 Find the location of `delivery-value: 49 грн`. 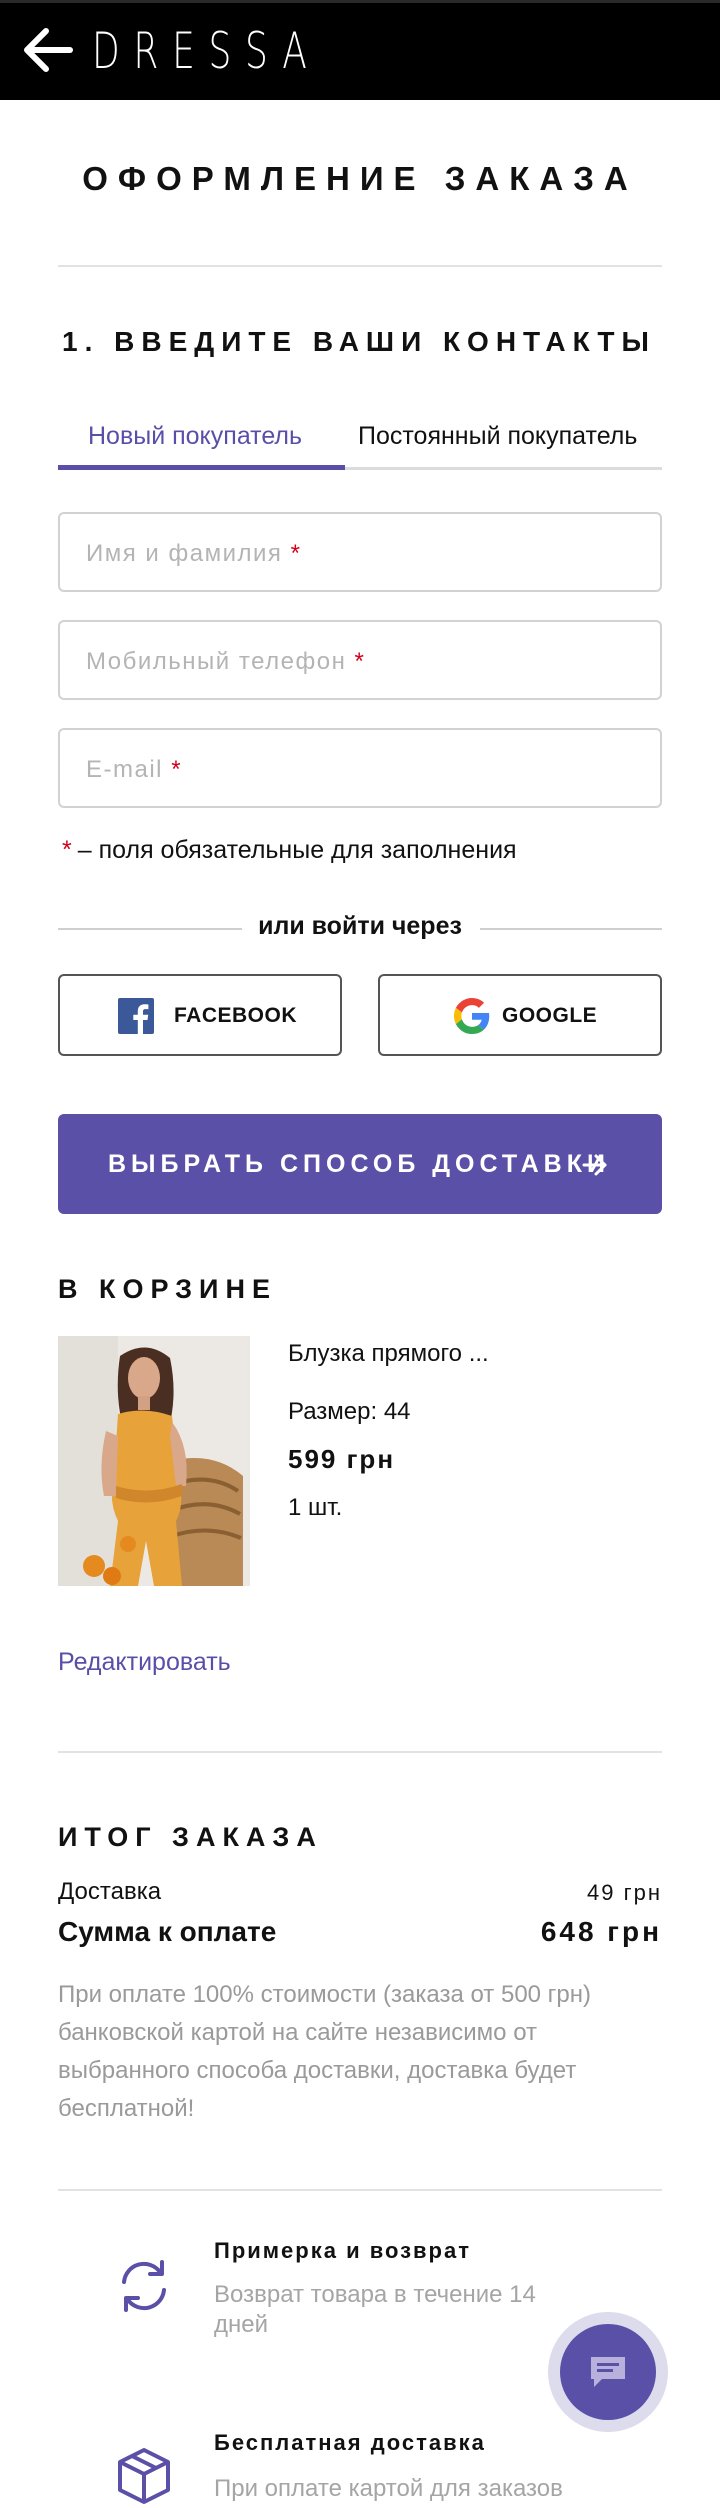

delivery-value: 49 грн is located at coordinates (624, 1892).